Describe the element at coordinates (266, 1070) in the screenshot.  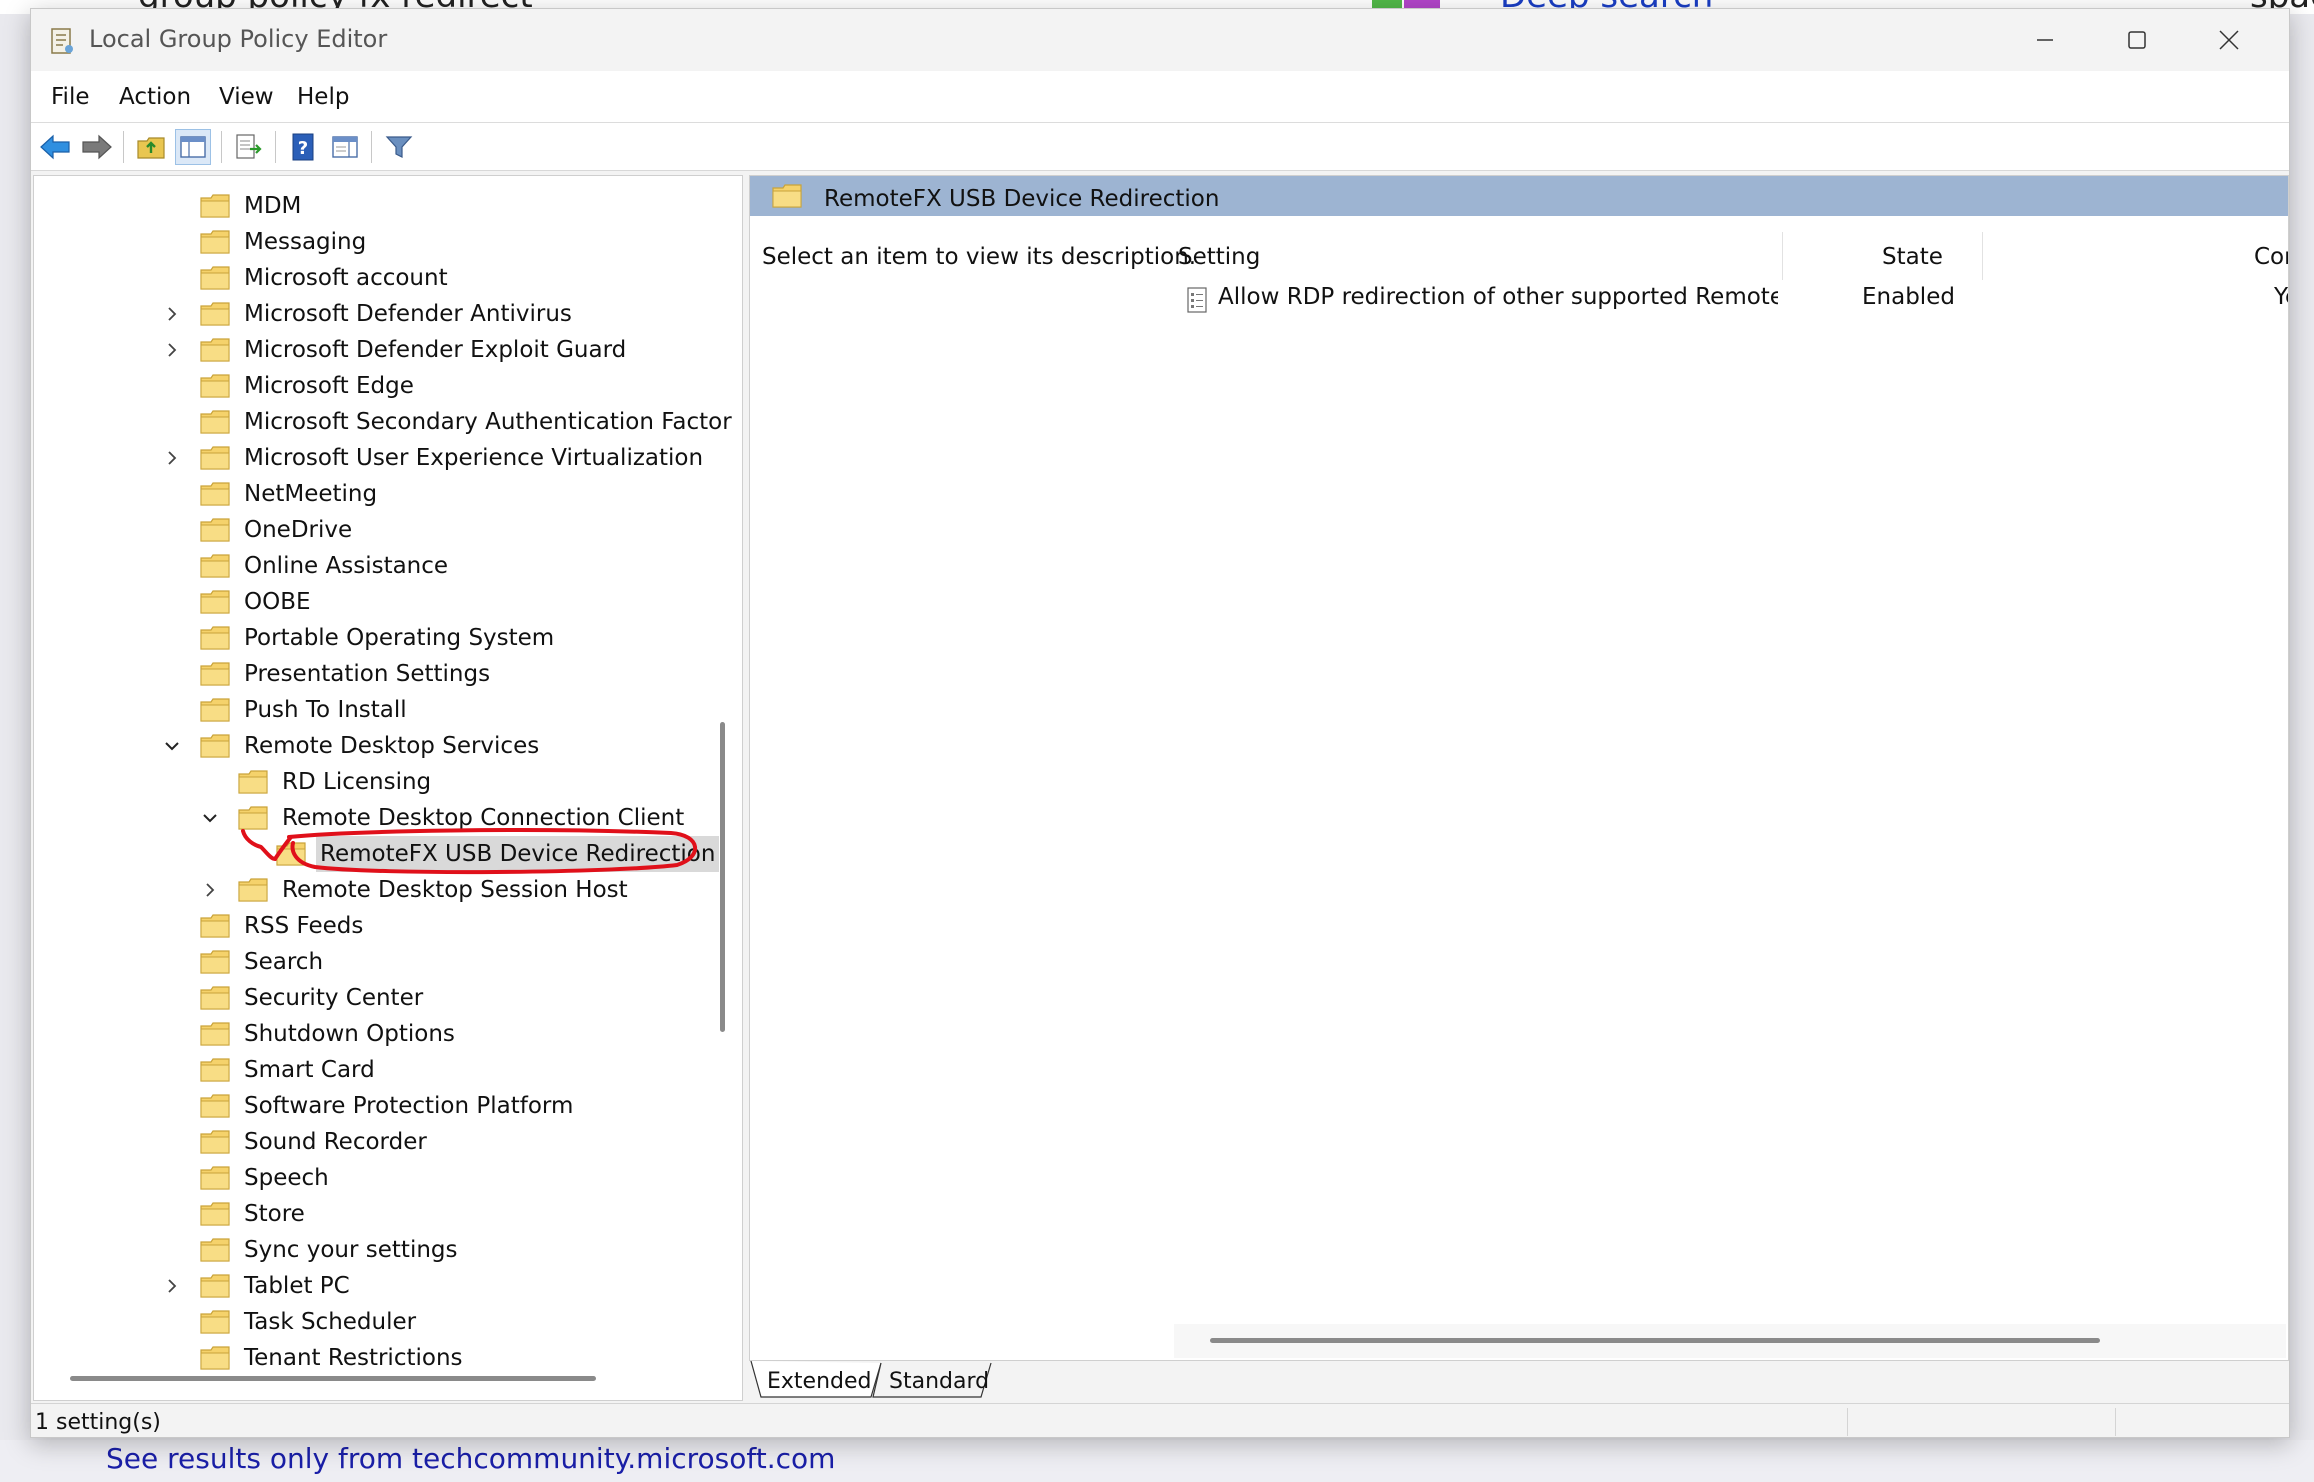
I see `tree-item: Smart Card` at that location.